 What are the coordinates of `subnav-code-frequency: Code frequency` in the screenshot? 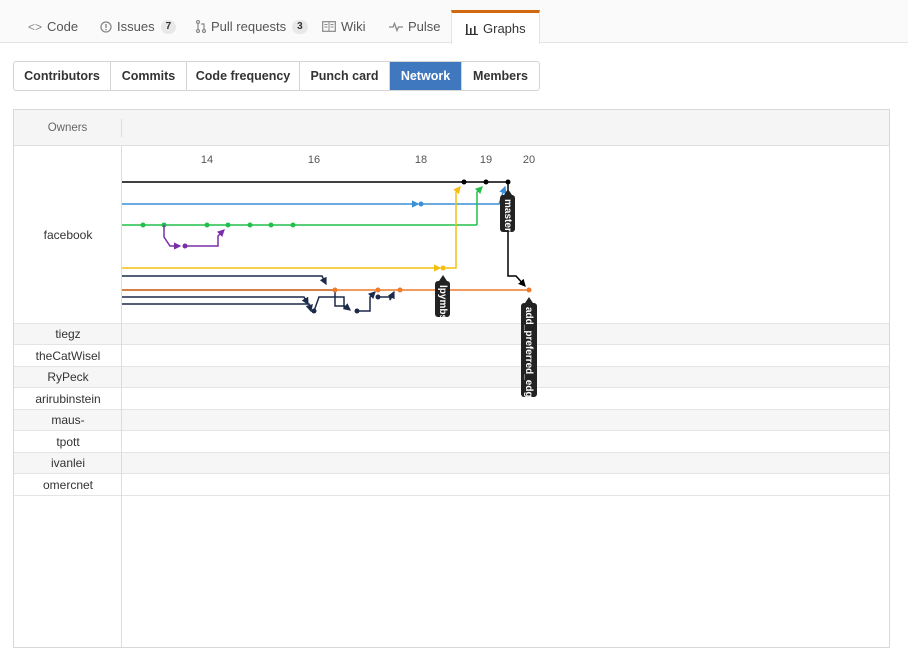 It's located at (243, 76).